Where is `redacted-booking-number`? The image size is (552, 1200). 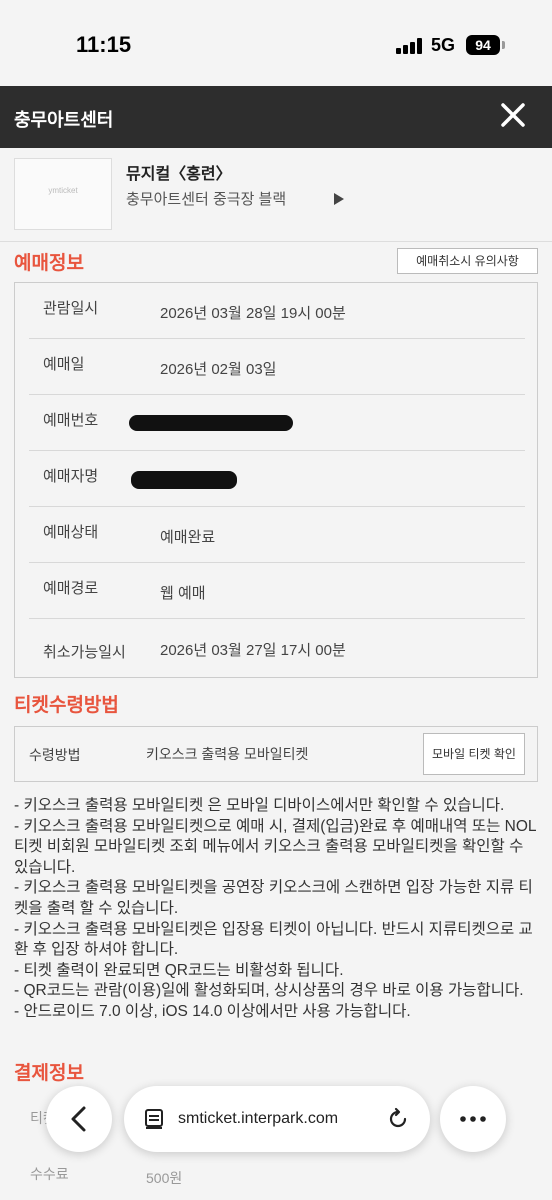 redacted-booking-number is located at coordinates (211, 423).